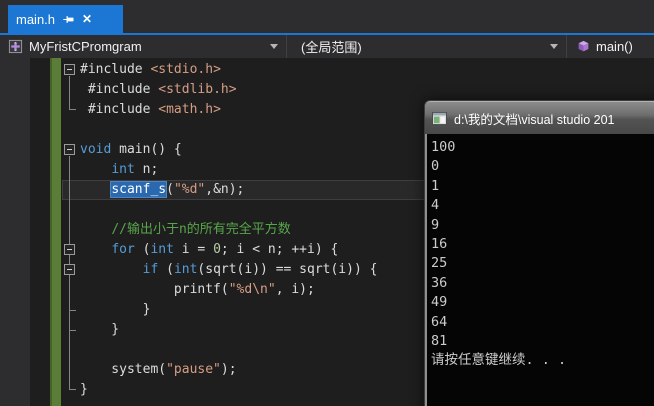 This screenshot has height=406, width=654. What do you see at coordinates (439, 302) in the screenshot?
I see `console-line: 49` at bounding box center [439, 302].